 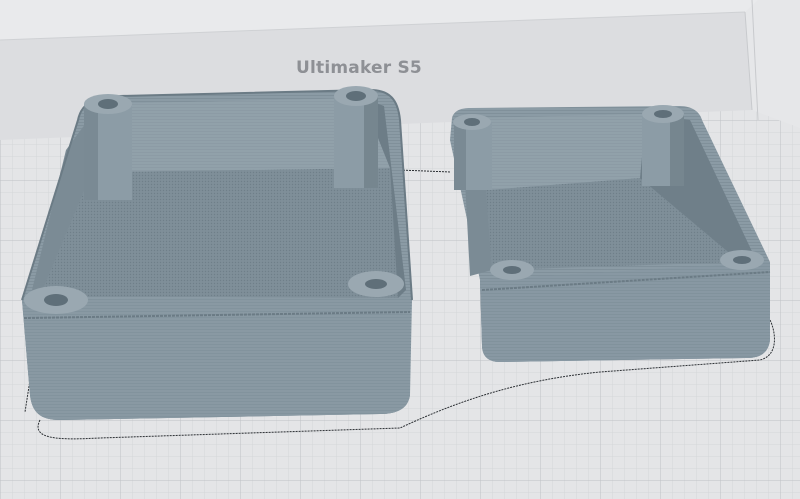 What do you see at coordinates (359, 68) in the screenshot?
I see `printer-name-label: Ultimaker S5` at bounding box center [359, 68].